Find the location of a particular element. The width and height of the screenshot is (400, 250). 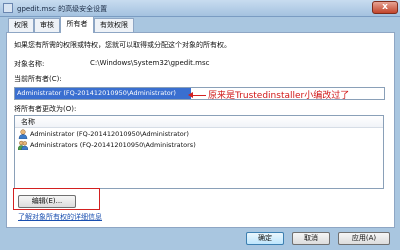

tab-auditing: 审核 is located at coordinates (47, 25).